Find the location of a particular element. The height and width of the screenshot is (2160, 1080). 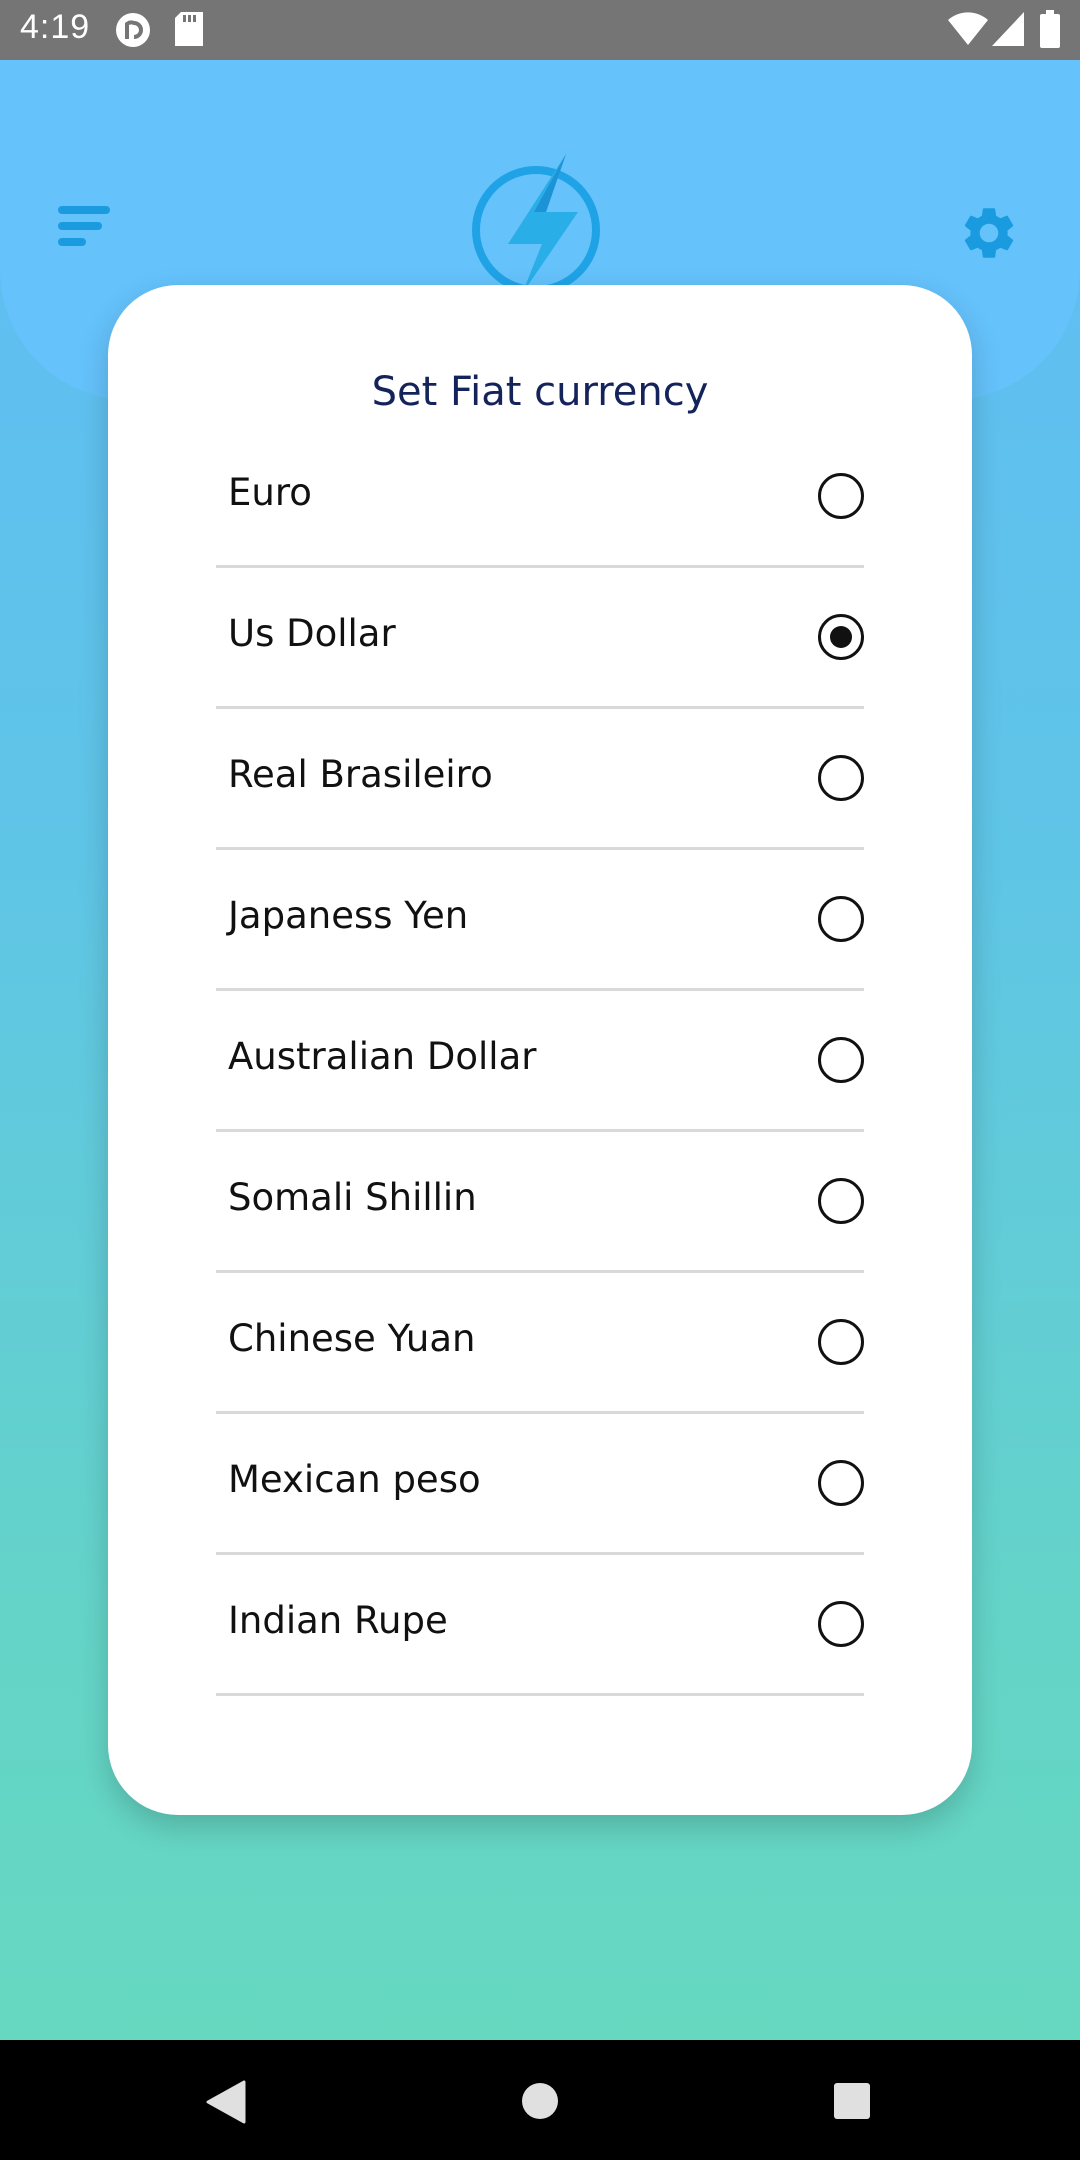

back-icon is located at coordinates (226, 2104).